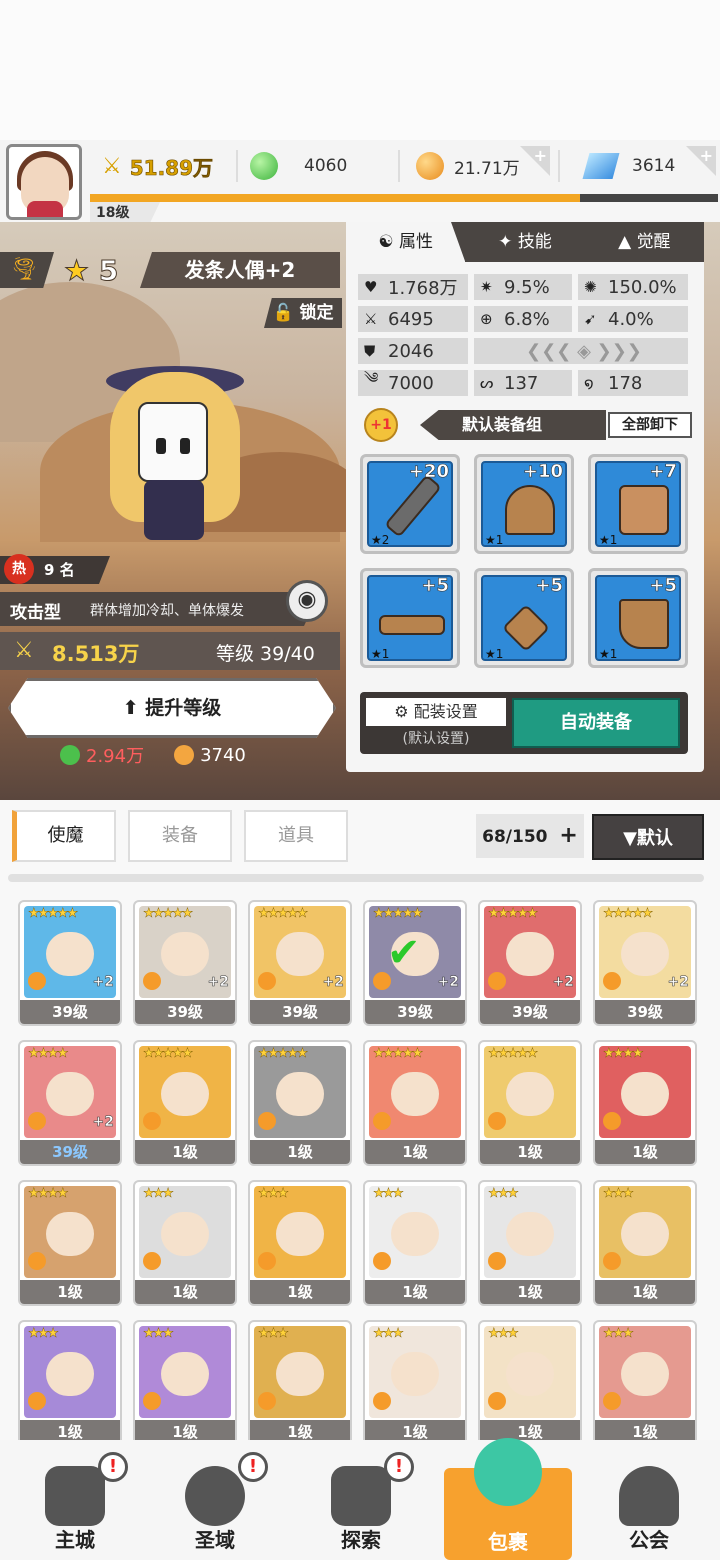  Describe the element at coordinates (381, 425) in the screenshot. I see `equip-group-plus-badge: +1` at that location.